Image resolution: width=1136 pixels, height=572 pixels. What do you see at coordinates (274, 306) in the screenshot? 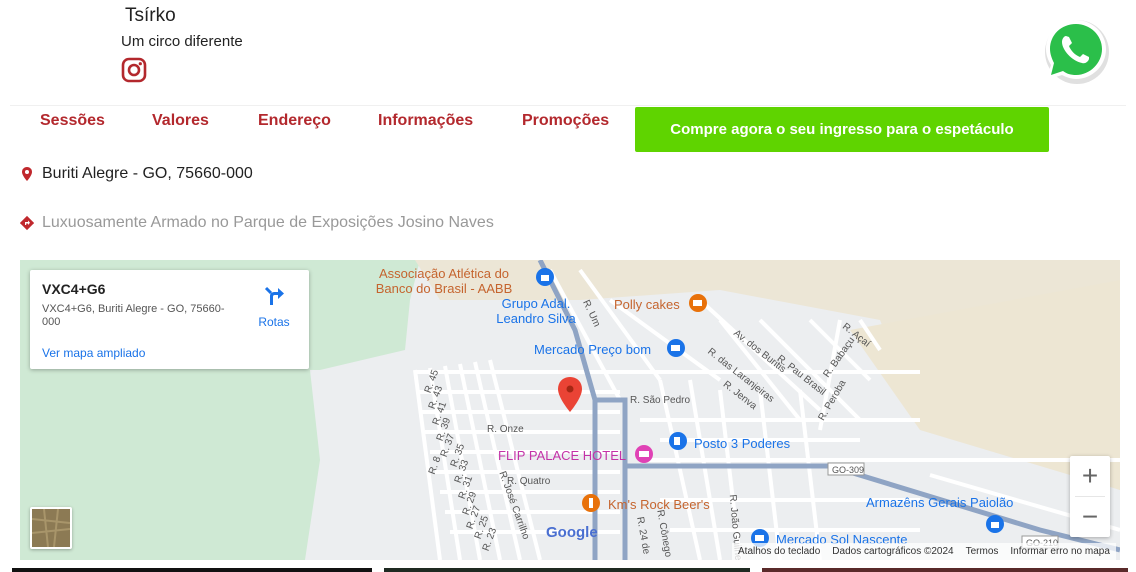
I see `directions-button: Rotas` at bounding box center [274, 306].